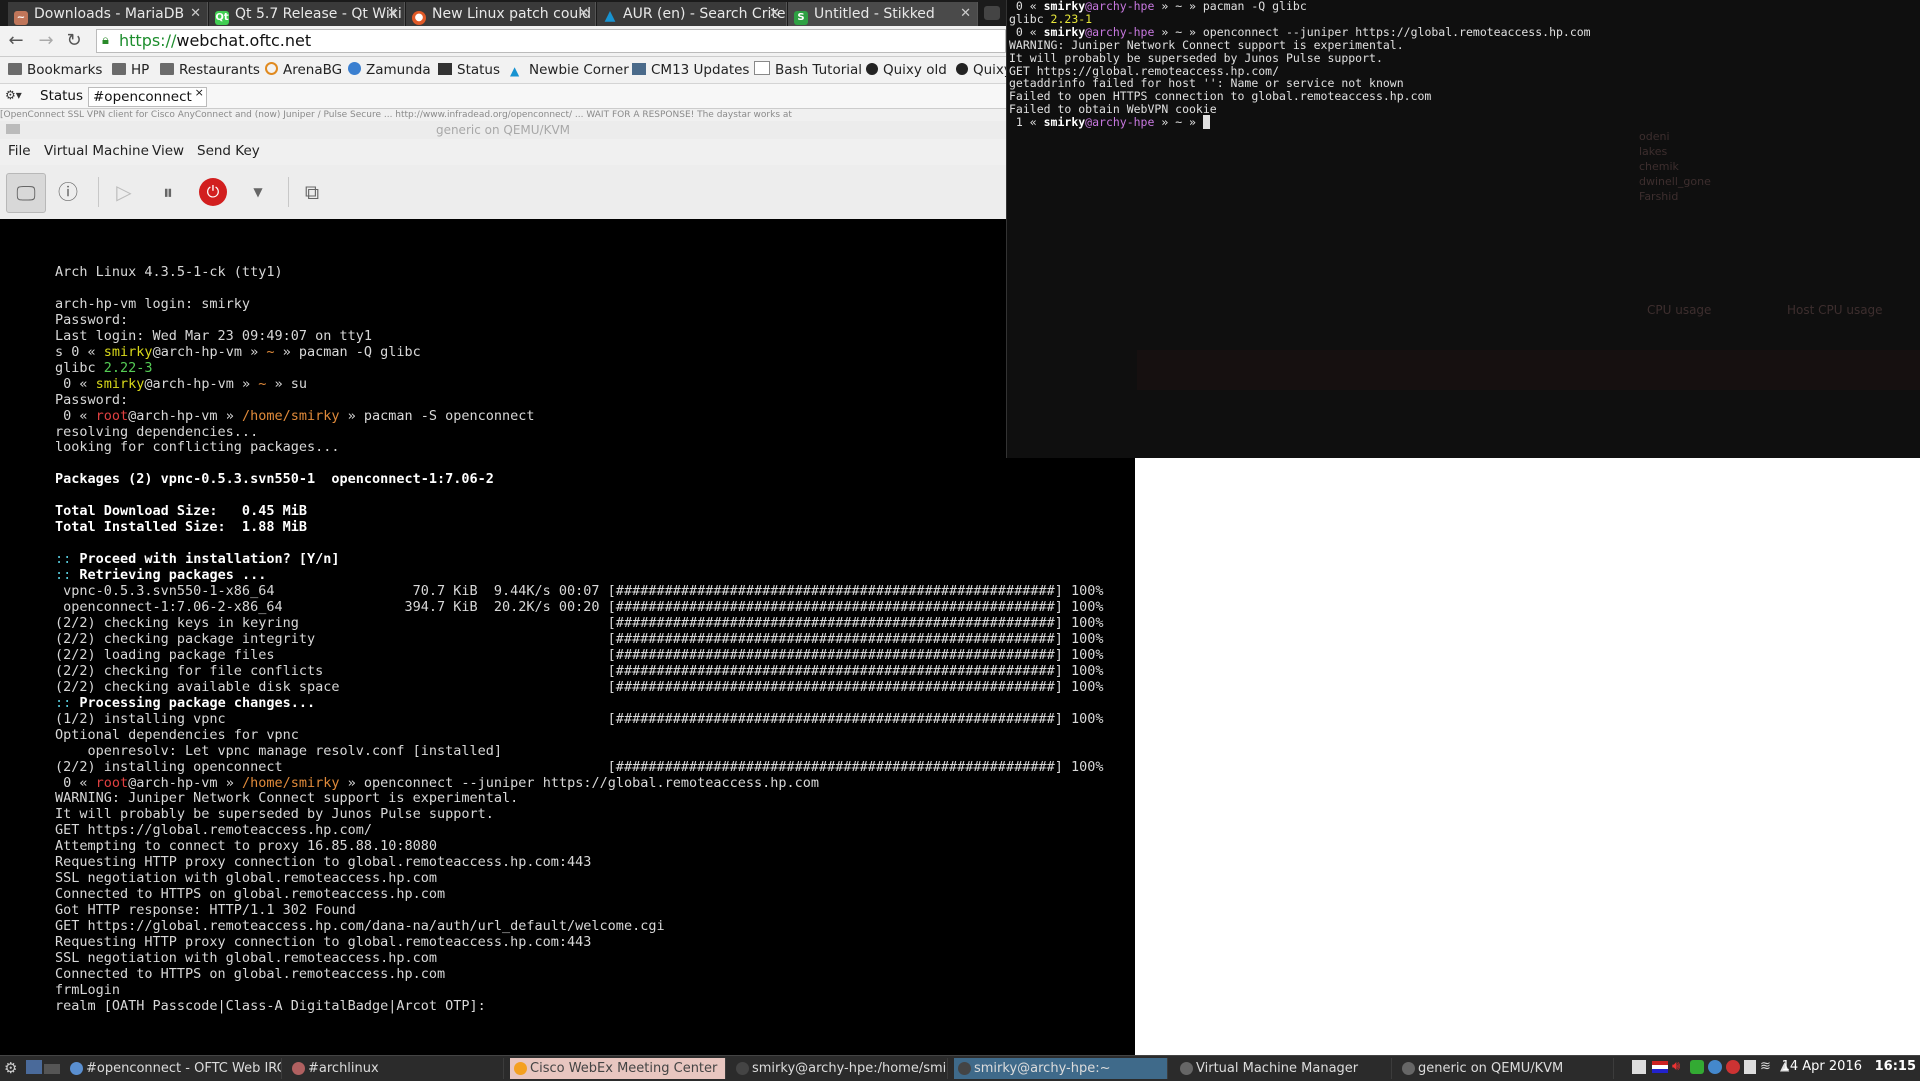  I want to click on chat-icon, so click(1697, 1067).